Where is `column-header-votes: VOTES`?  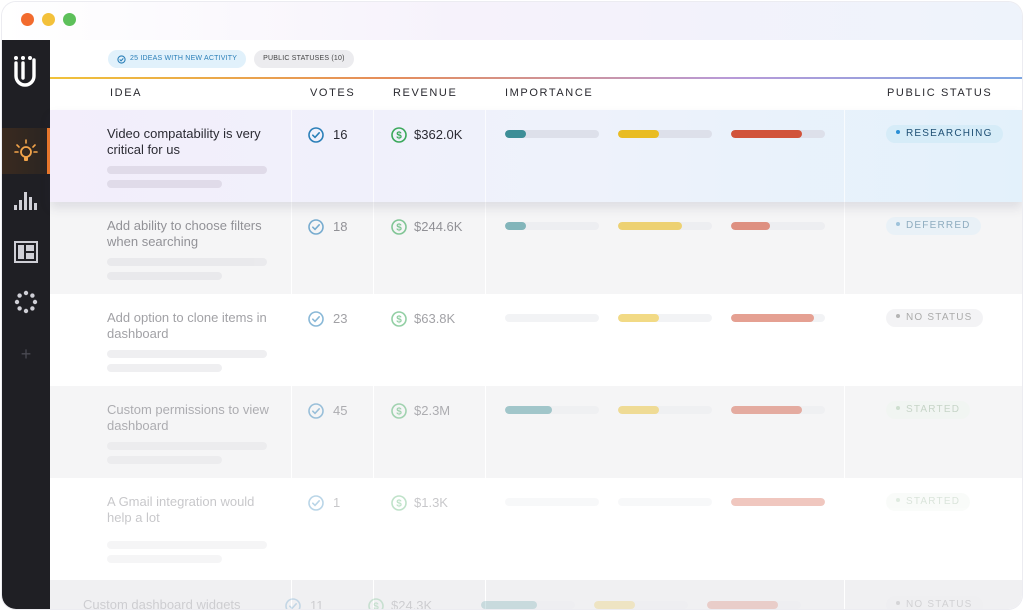 column-header-votes: VOTES is located at coordinates (332, 93).